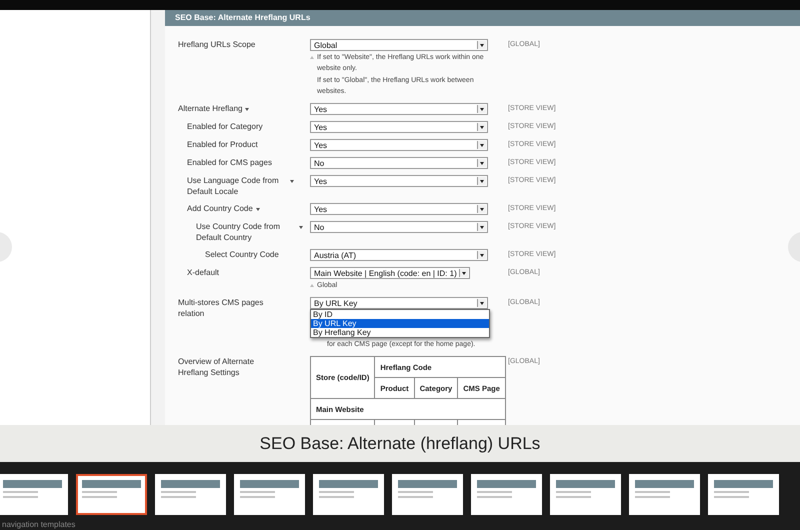 Image resolution: width=800 pixels, height=530 pixels. What do you see at coordinates (225, 126) in the screenshot?
I see `field-label: Enabled for Category` at bounding box center [225, 126].